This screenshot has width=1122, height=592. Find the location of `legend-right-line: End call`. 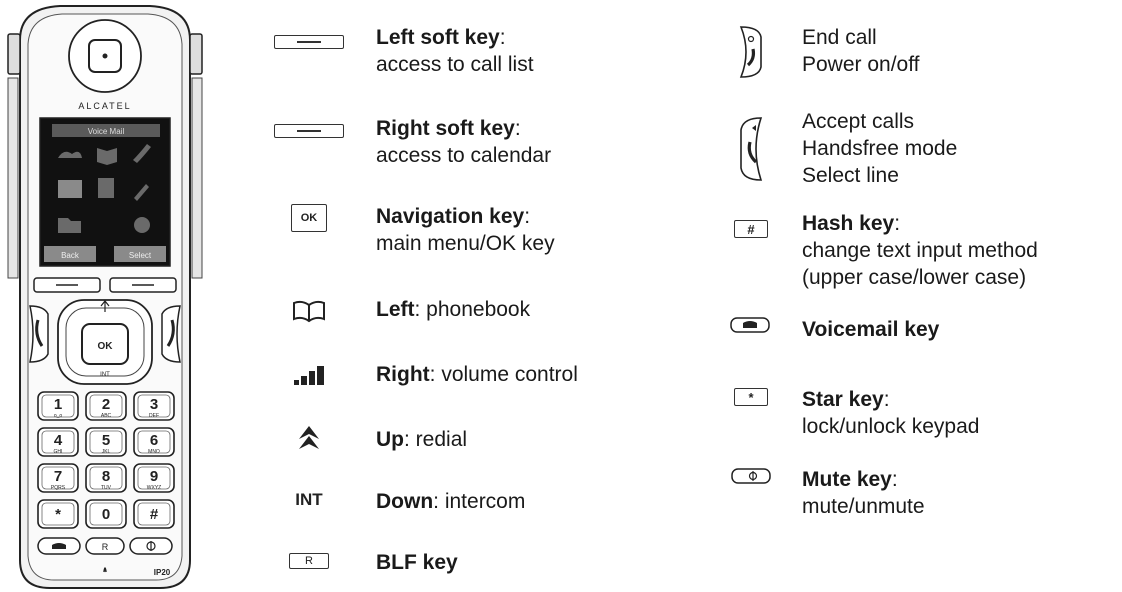

legend-right-line: End call is located at coordinates (839, 37).